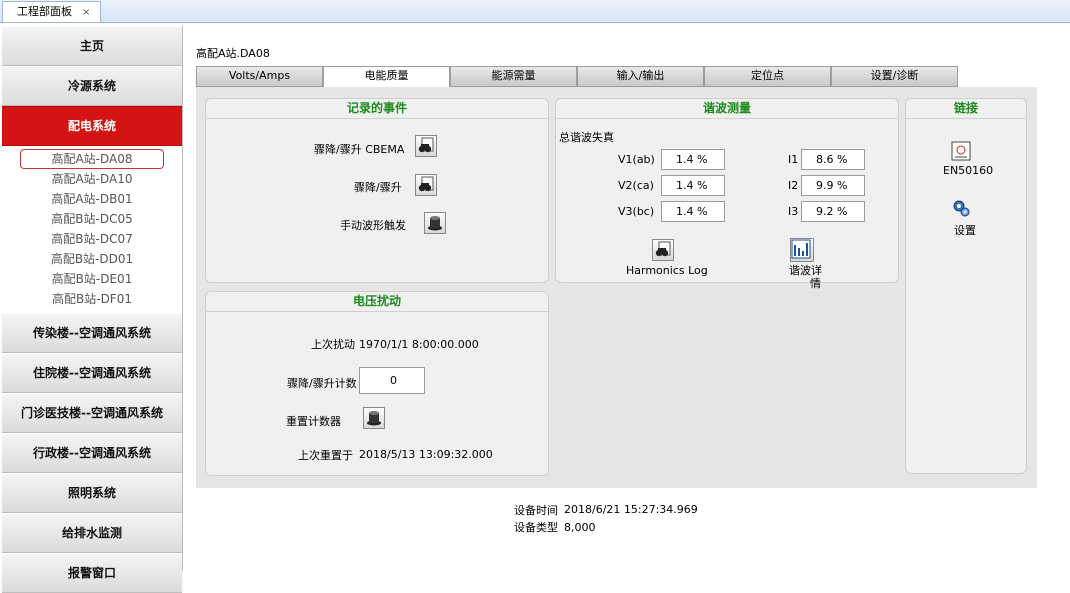  I want to click on settings-link-label: 设置, so click(965, 230).